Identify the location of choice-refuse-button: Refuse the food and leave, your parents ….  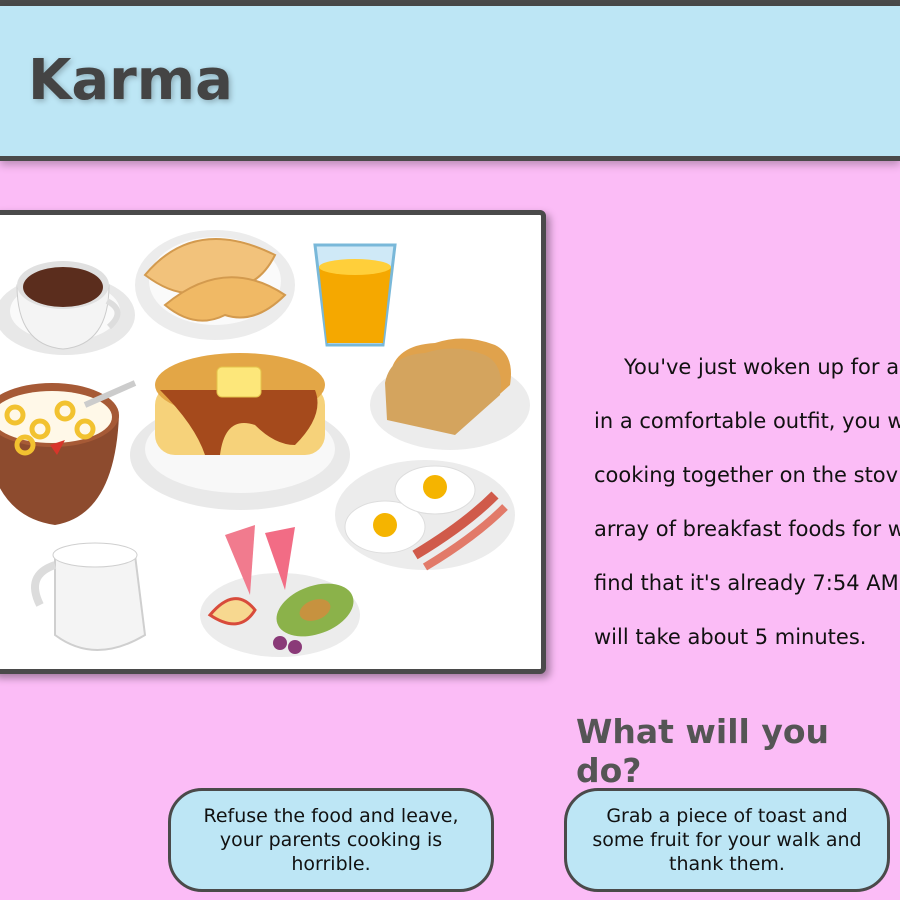
(331, 840).